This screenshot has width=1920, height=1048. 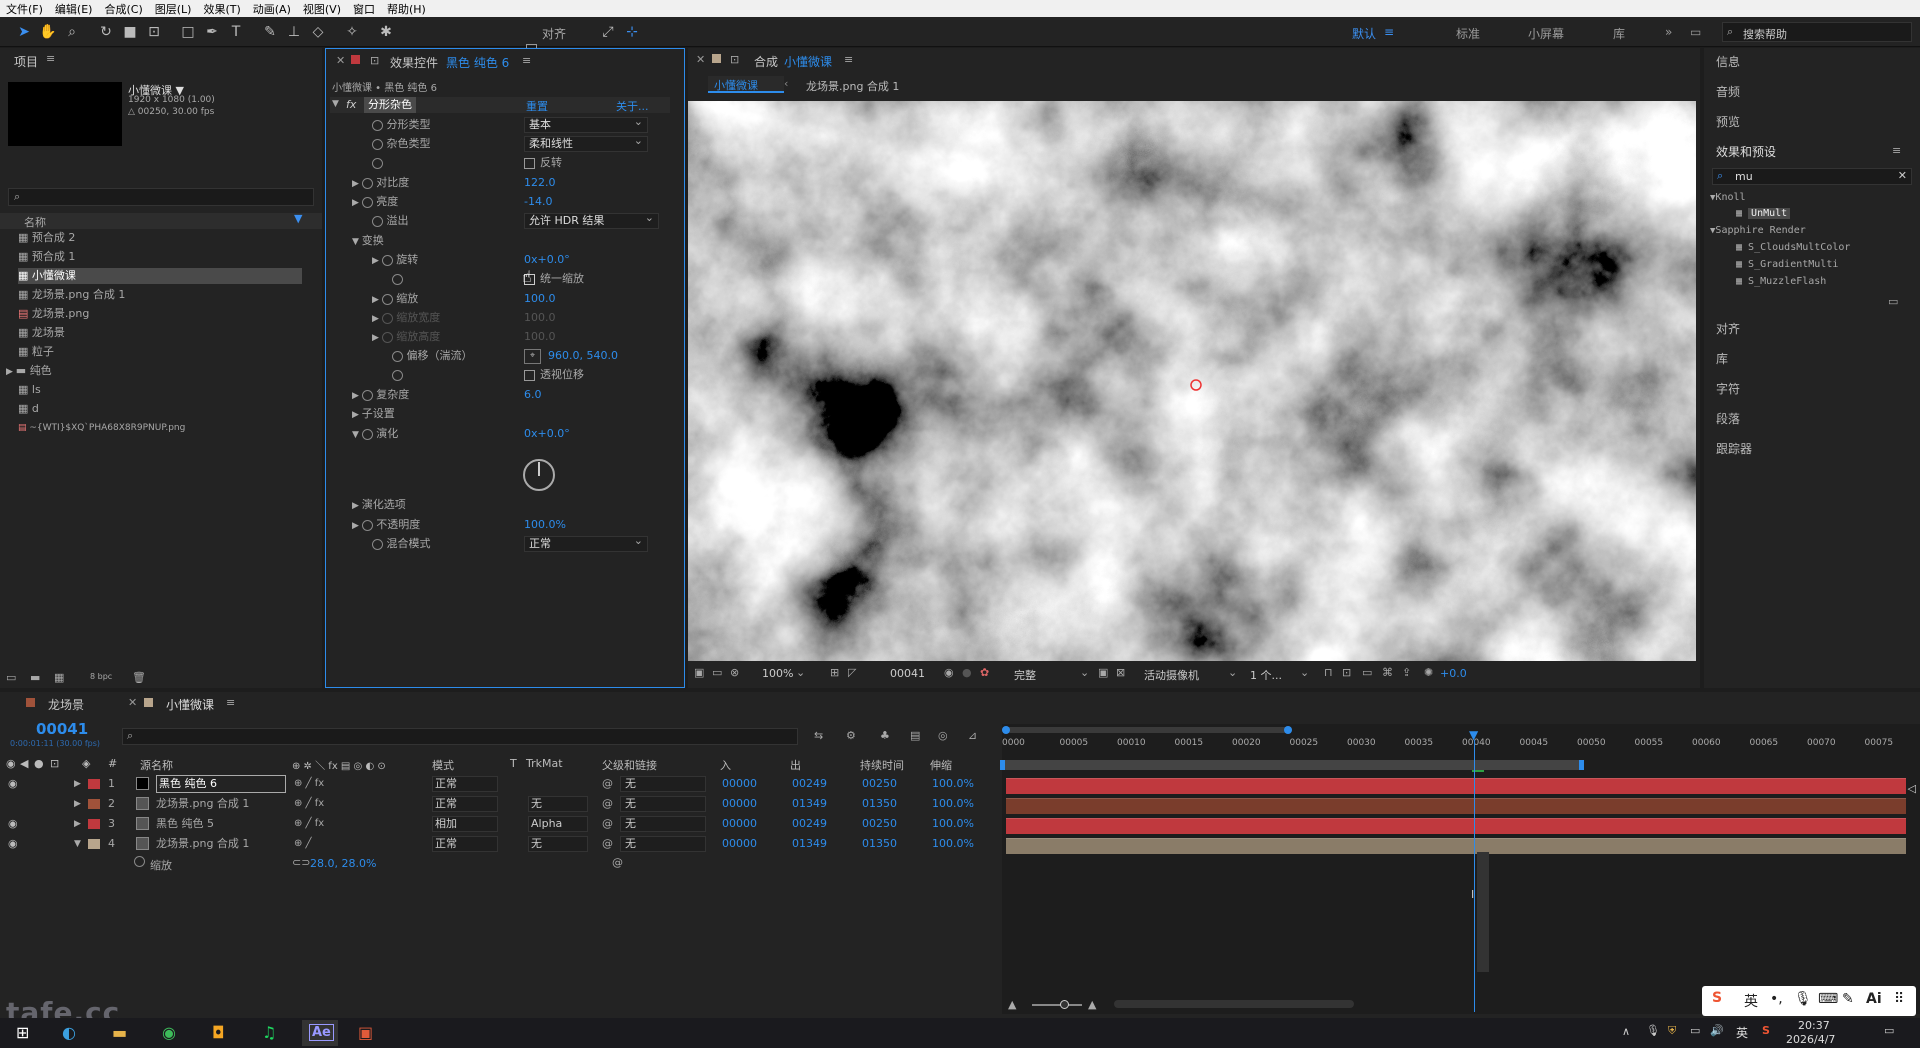 I want to click on tree-category: ▼Knoll, so click(x=1728, y=197).